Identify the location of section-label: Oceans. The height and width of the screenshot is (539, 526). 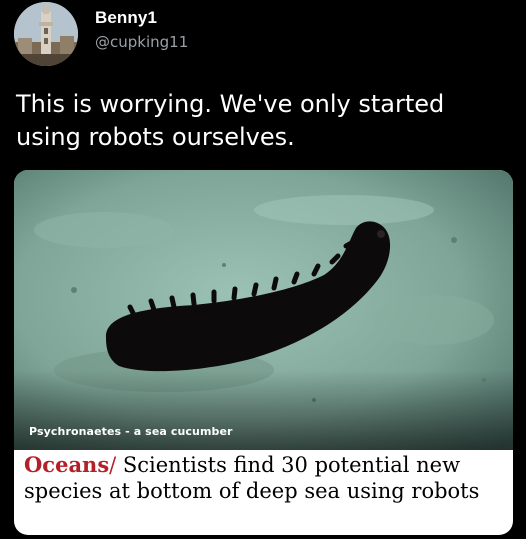
(67, 464).